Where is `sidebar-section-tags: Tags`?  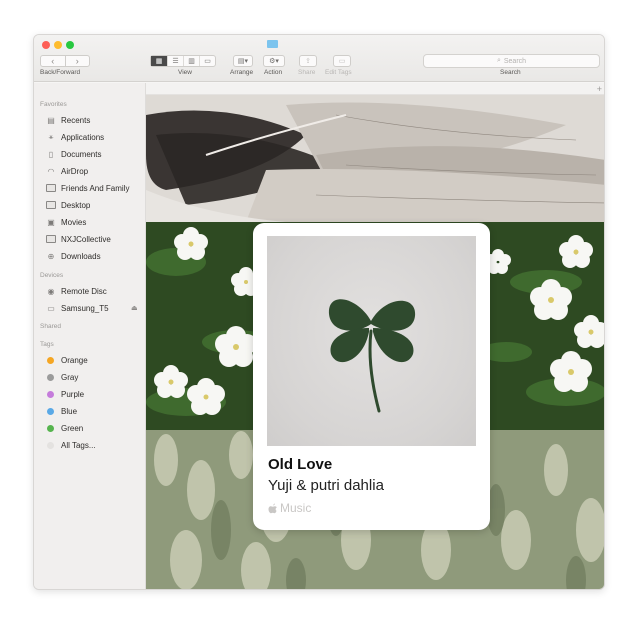 sidebar-section-tags: Tags is located at coordinates (47, 344).